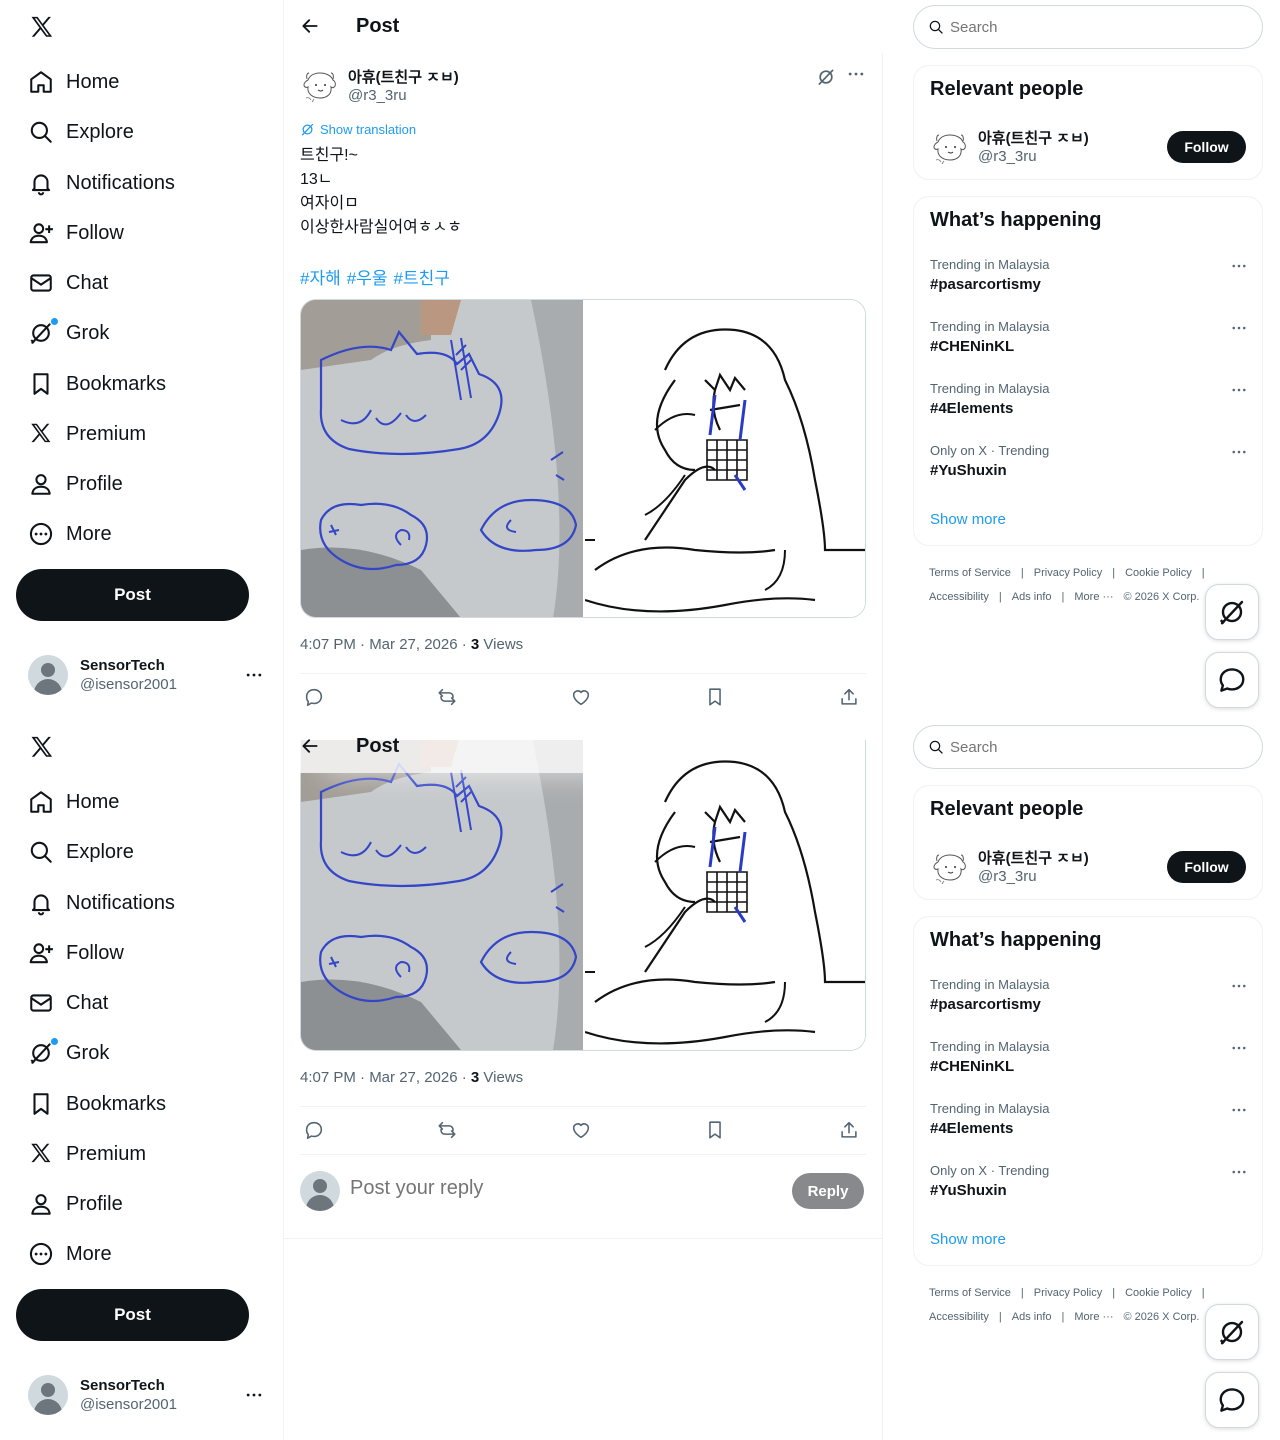  What do you see at coordinates (1032, 1317) in the screenshot?
I see `footer-link: Ads info` at bounding box center [1032, 1317].